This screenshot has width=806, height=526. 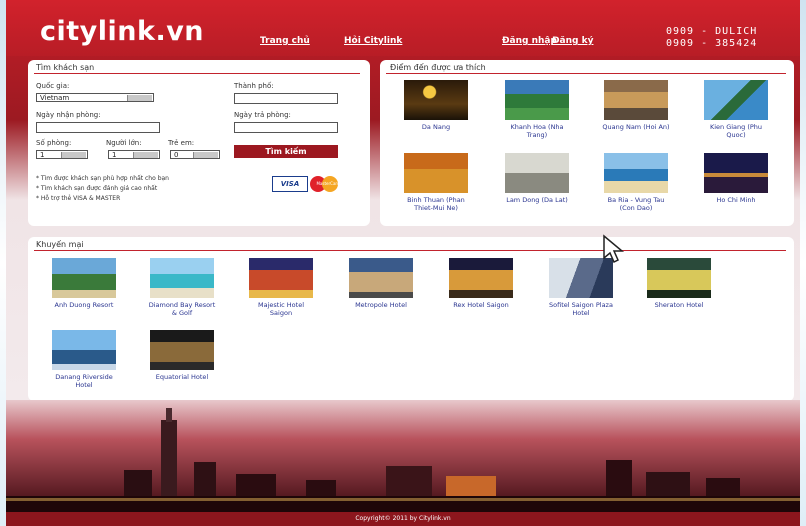 What do you see at coordinates (712, 31) in the screenshot?
I see `hotline-1: 0909 - DULICH` at bounding box center [712, 31].